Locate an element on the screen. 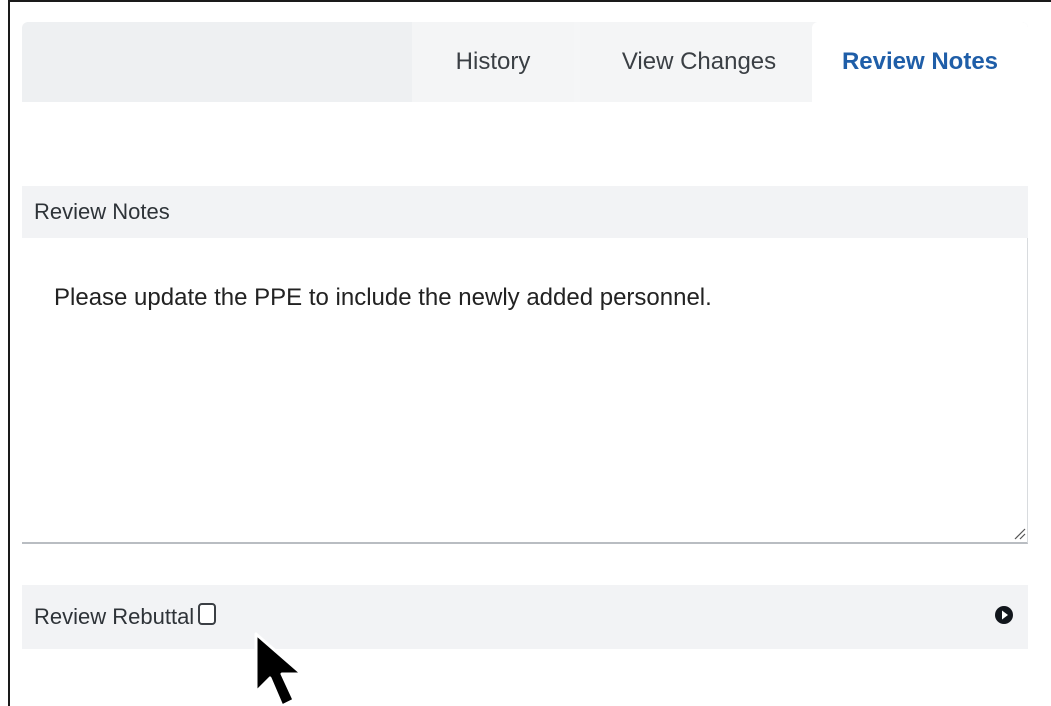 The width and height of the screenshot is (1051, 706). tab-bar: History View Changes Review Notes is located at coordinates (525, 62).